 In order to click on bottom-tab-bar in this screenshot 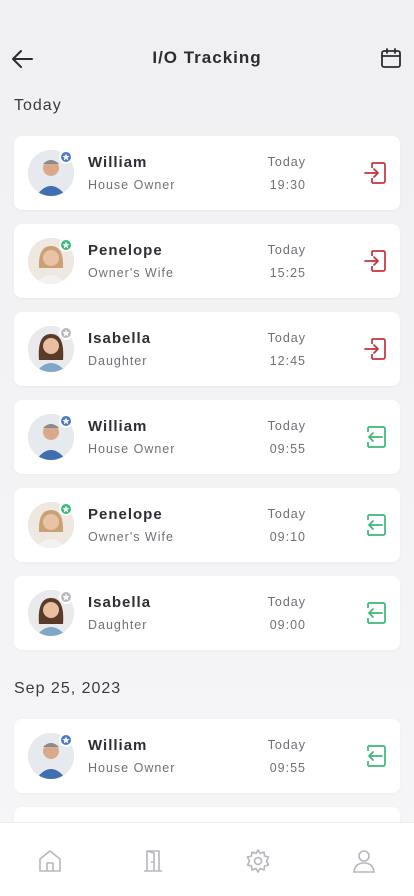, I will do `click(207, 859)`.